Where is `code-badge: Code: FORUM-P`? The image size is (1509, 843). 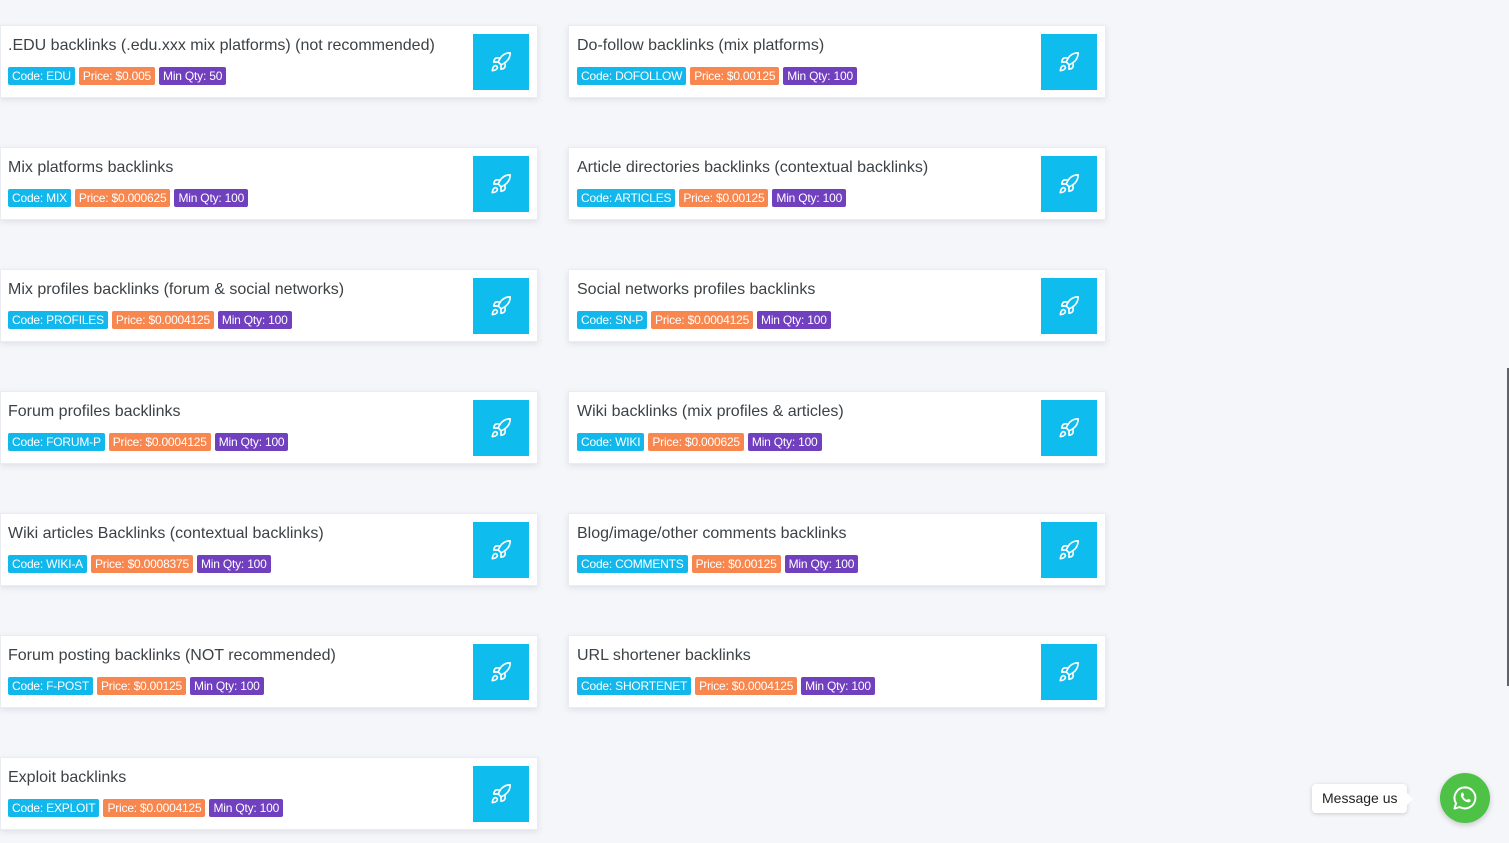
code-badge: Code: FORUM-P is located at coordinates (56, 442).